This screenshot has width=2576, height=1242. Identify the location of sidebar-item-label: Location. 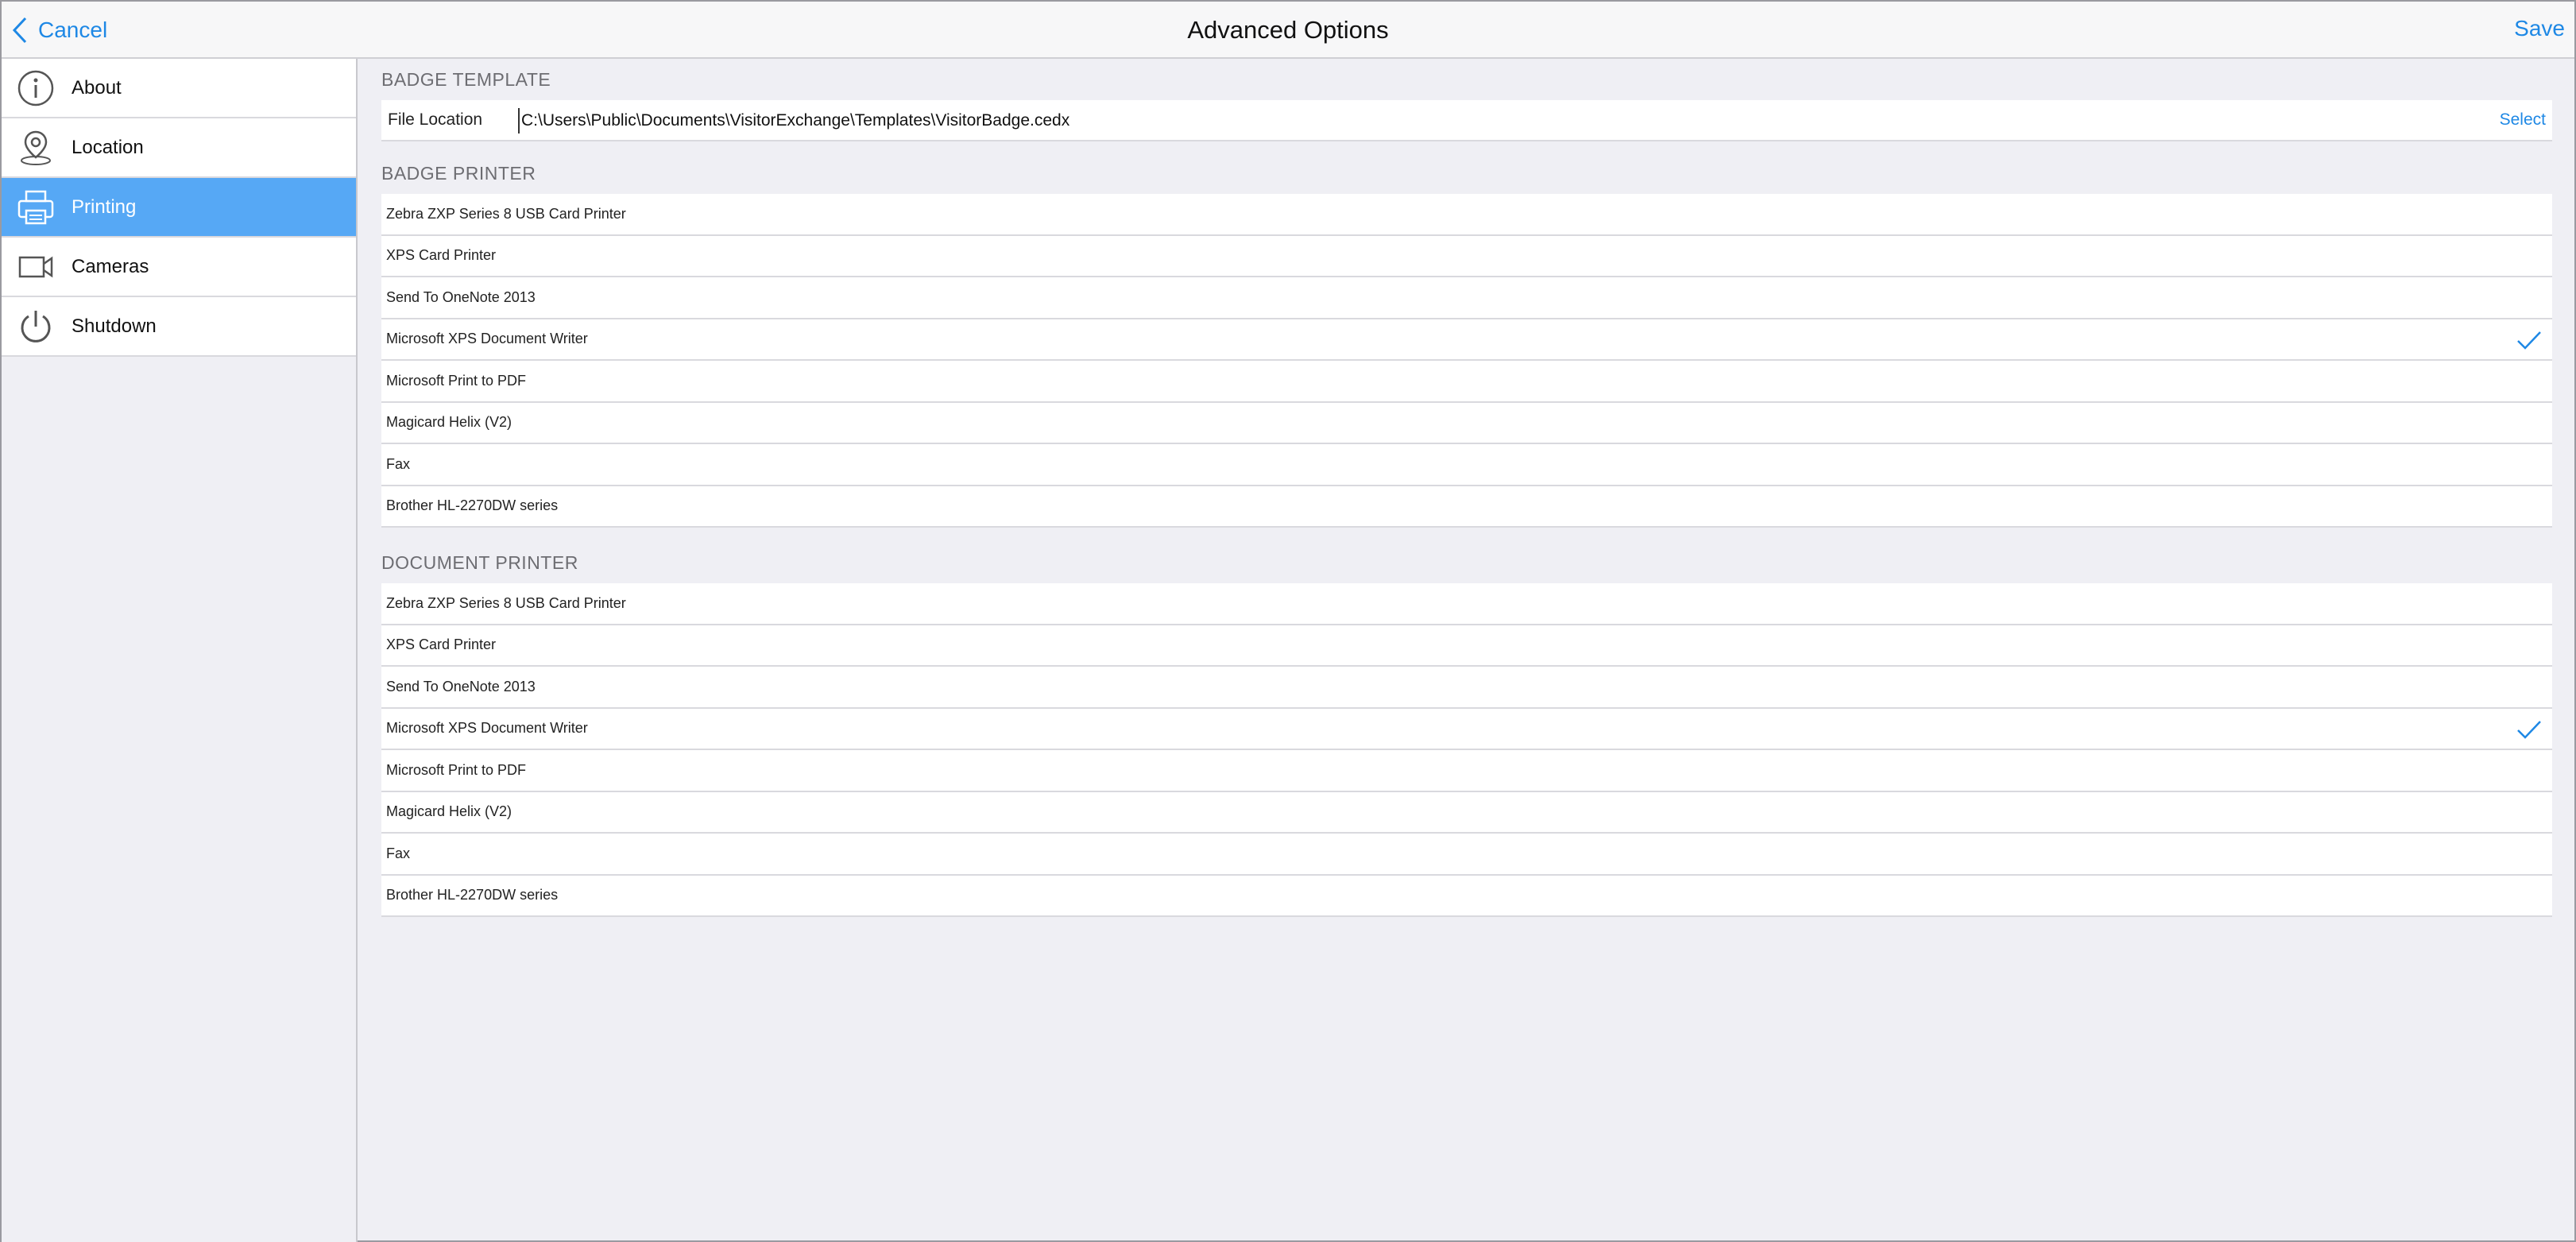
(108, 147).